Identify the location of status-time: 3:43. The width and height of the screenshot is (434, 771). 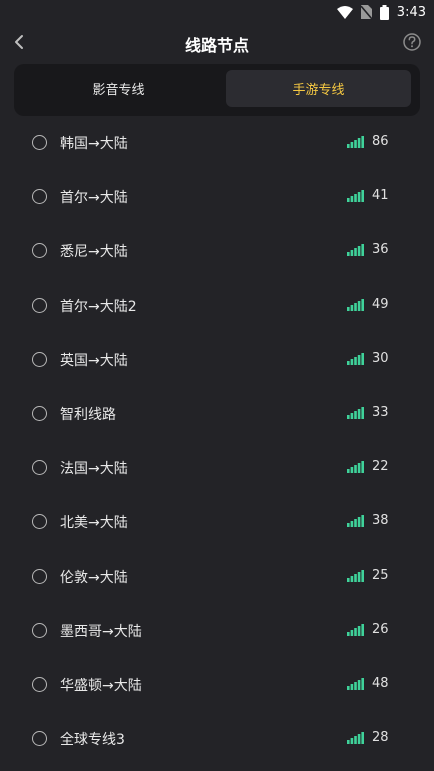
(411, 12).